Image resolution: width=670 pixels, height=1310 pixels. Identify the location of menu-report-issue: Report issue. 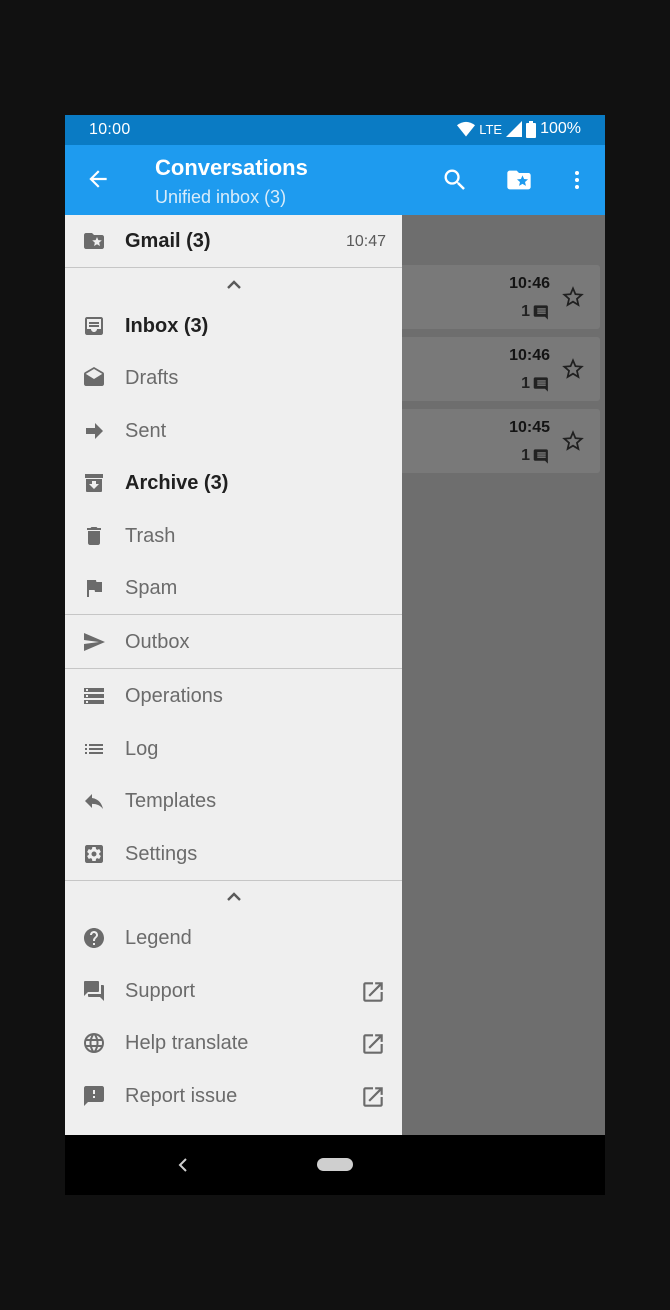
(233, 1096).